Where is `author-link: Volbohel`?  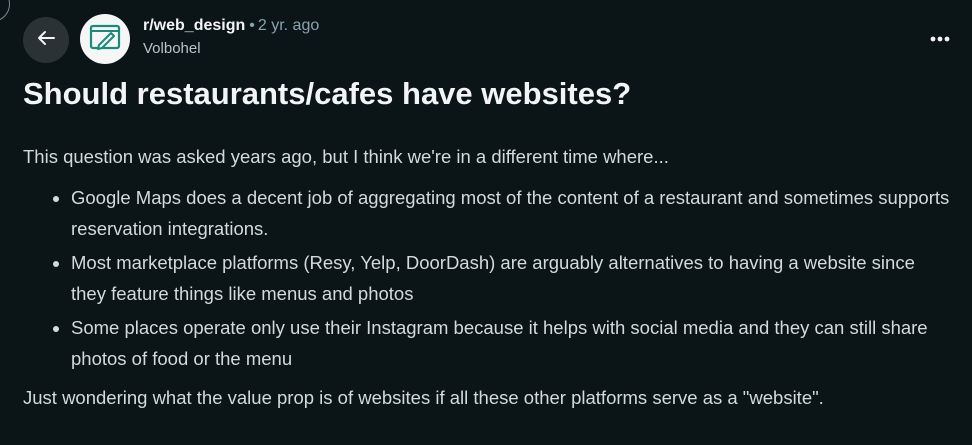
author-link: Volbohel is located at coordinates (231, 49).